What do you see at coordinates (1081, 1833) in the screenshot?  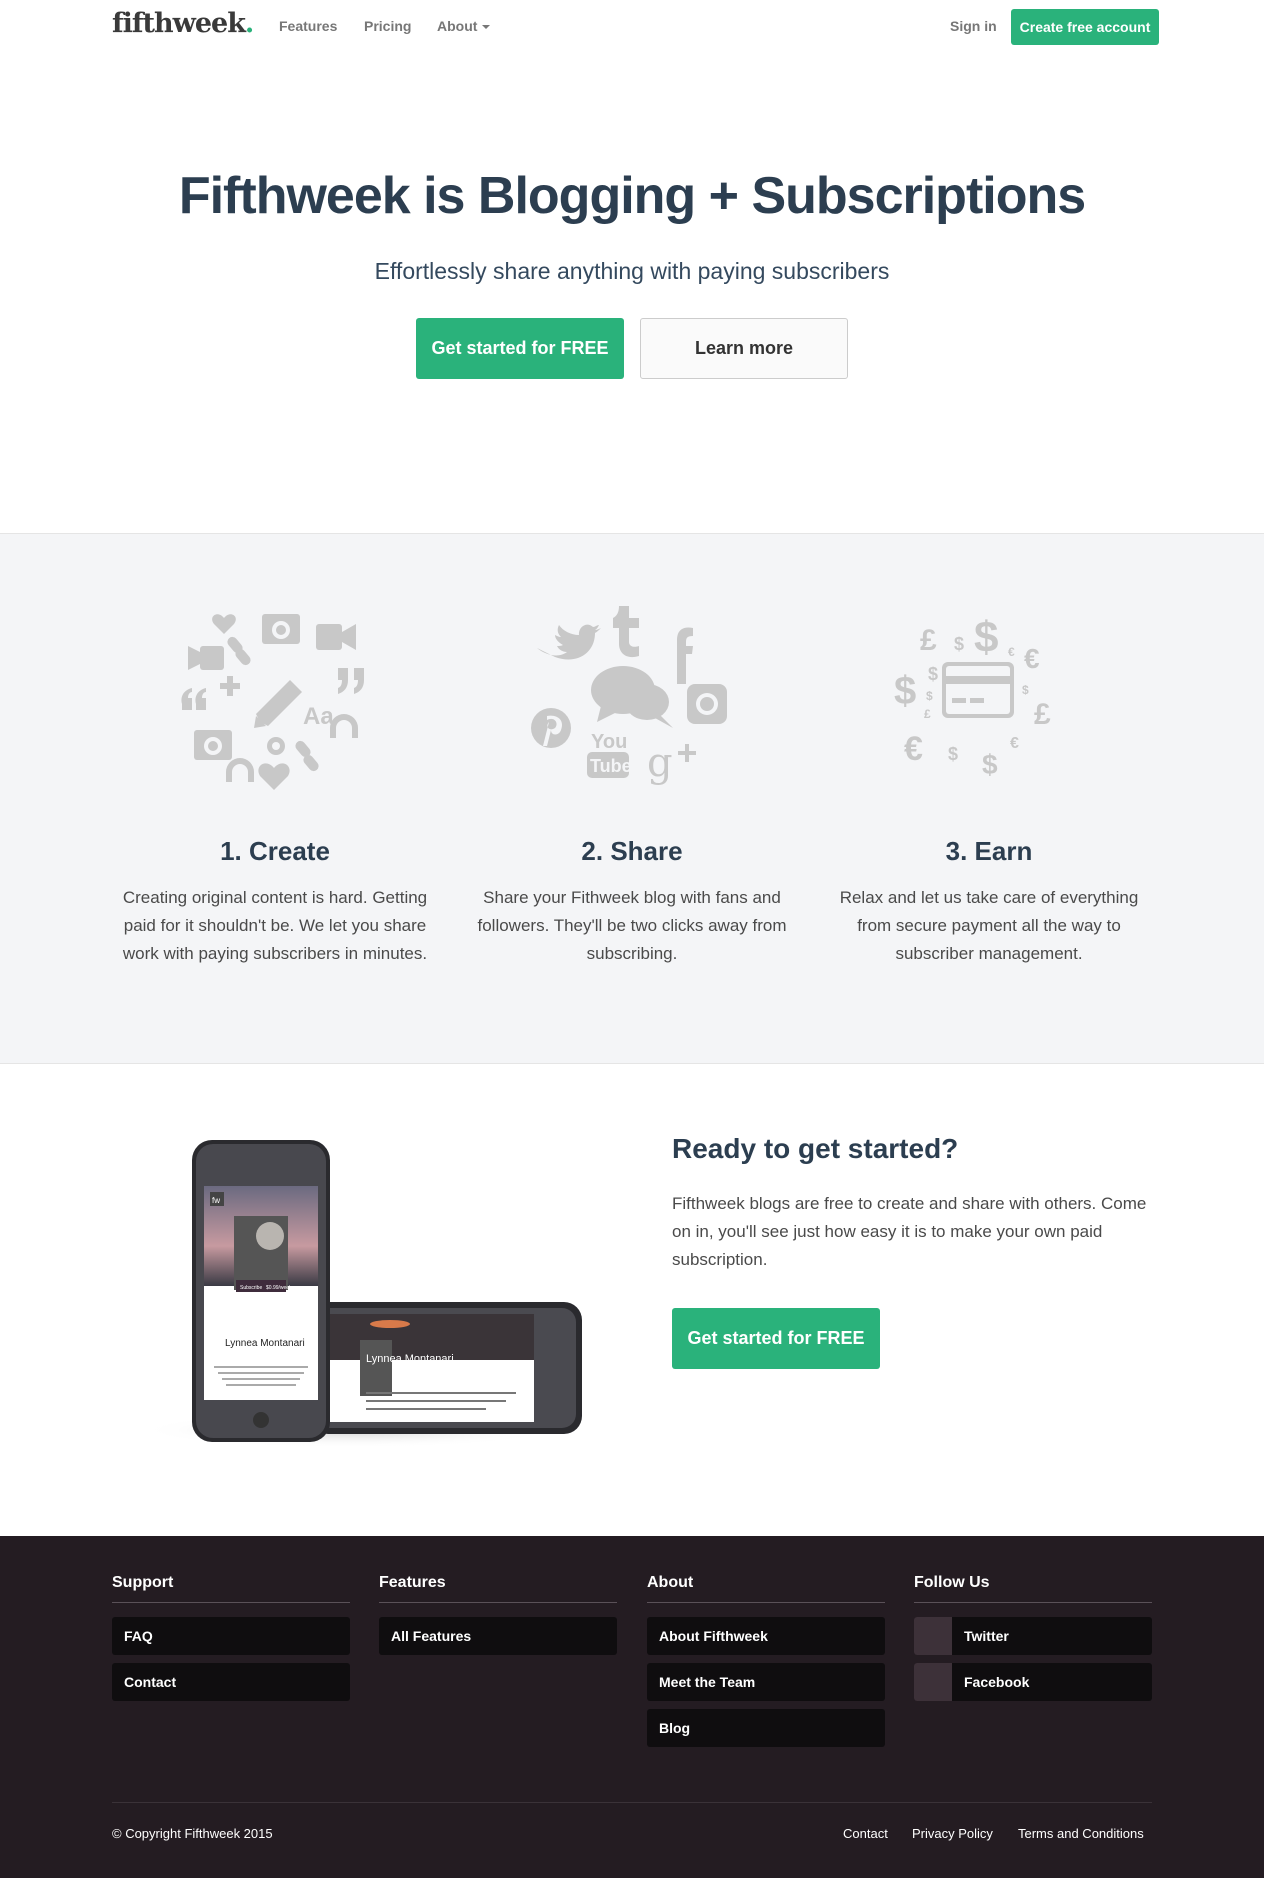 I see `footer-terms-link: Terms and Conditions` at bounding box center [1081, 1833].